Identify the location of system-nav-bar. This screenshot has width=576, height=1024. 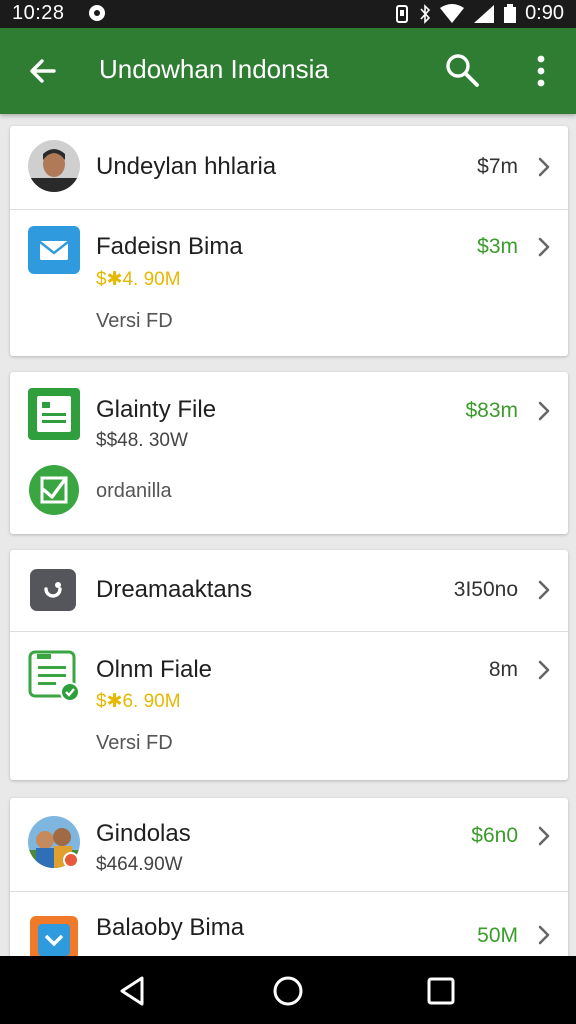
(288, 990).